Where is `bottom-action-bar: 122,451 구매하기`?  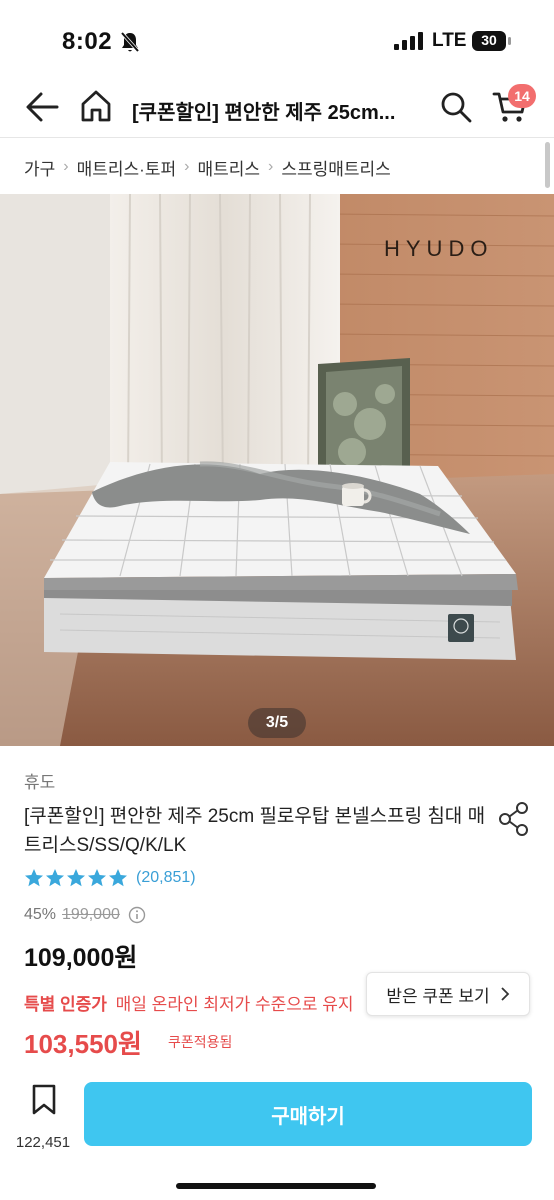 bottom-action-bar: 122,451 구매하기 is located at coordinates (277, 1135).